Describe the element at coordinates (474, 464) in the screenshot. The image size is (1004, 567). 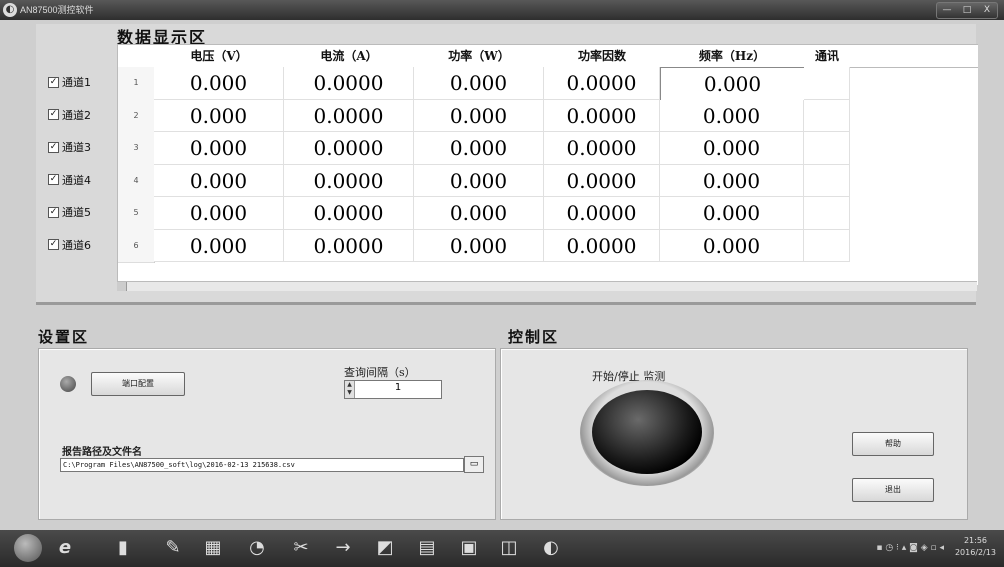
I see `browse-folder-icon: ▭` at that location.